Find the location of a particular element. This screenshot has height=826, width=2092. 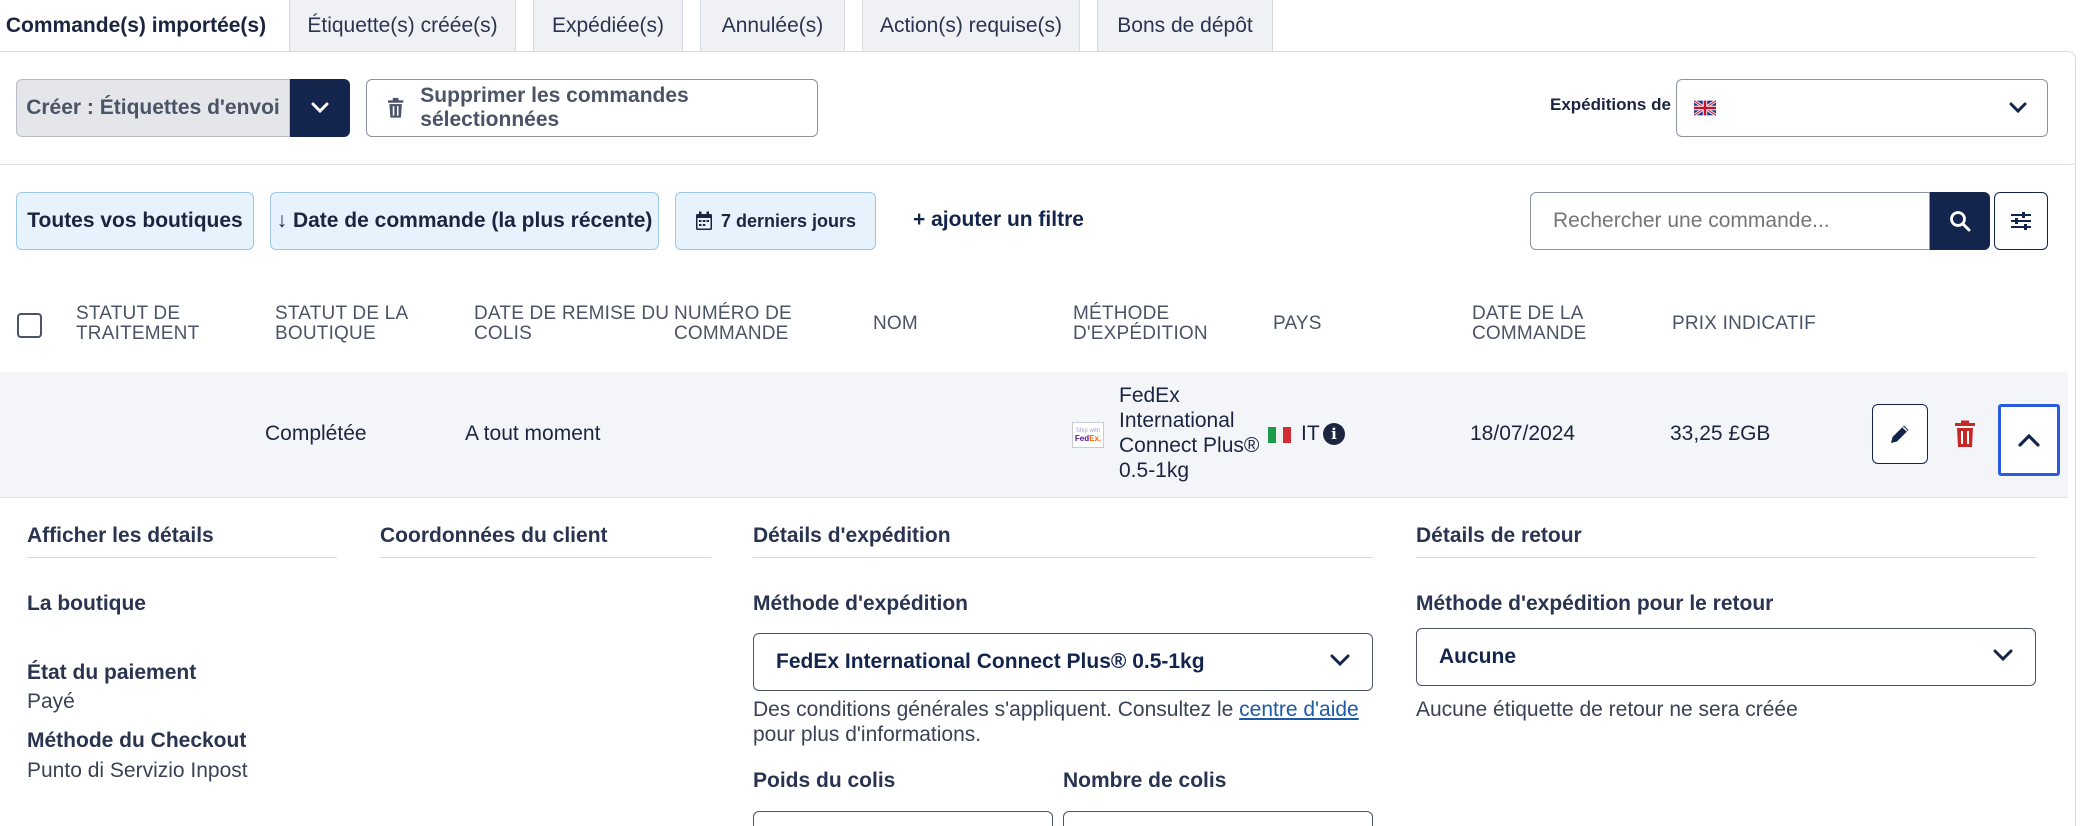

column-header-order-number: NUMÉRO DE COMMANDE is located at coordinates (733, 324).